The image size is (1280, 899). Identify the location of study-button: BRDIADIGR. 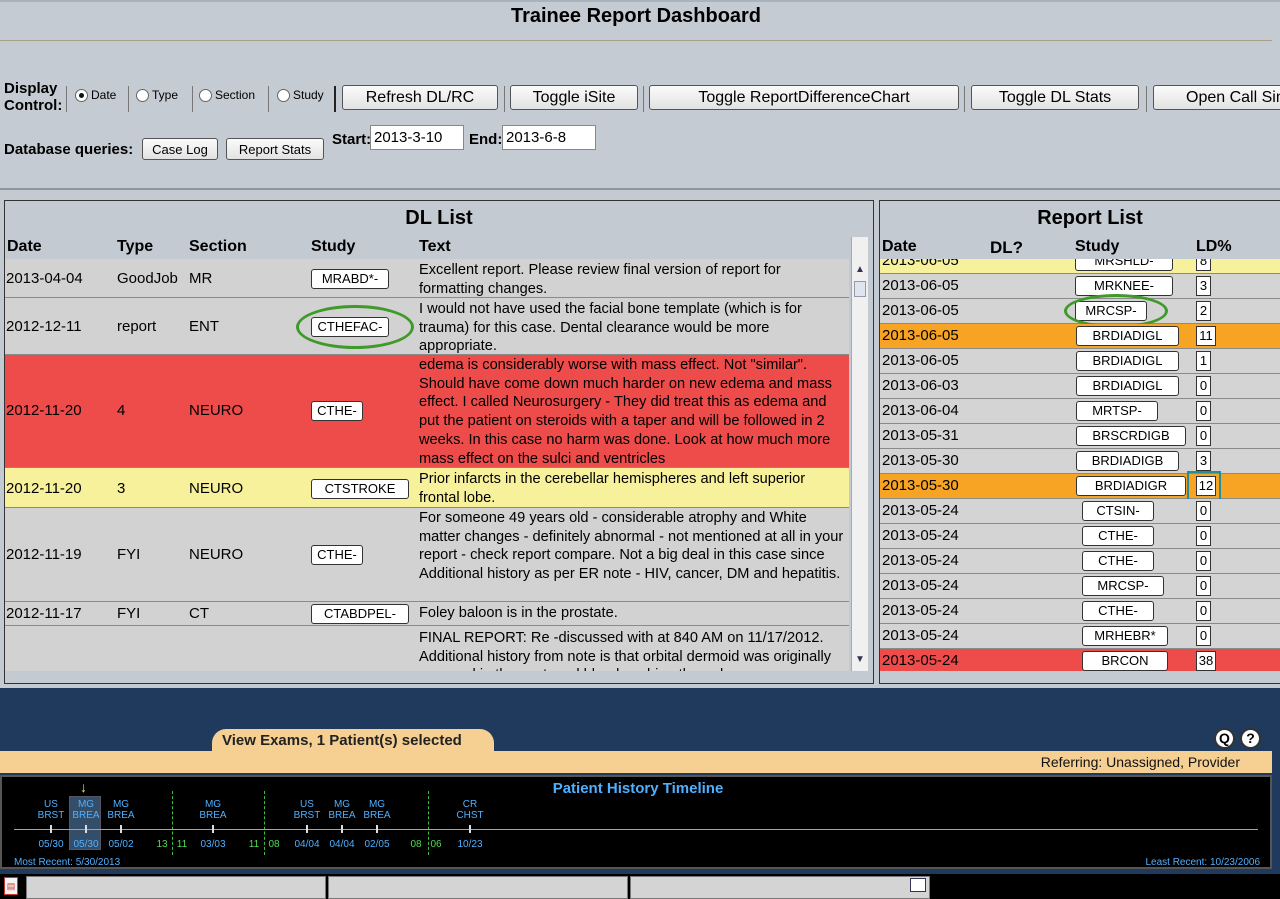
(1131, 486).